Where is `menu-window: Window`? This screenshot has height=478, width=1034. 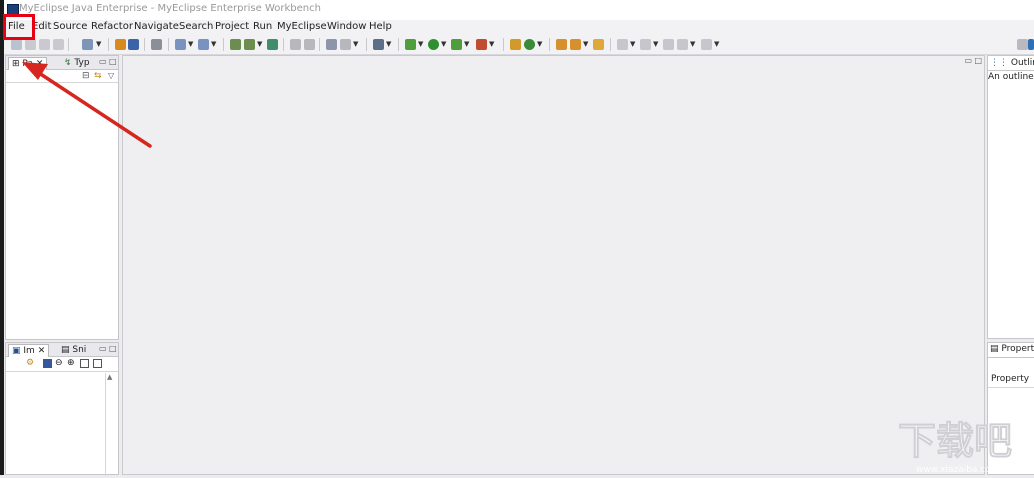
menu-window: Window is located at coordinates (346, 26).